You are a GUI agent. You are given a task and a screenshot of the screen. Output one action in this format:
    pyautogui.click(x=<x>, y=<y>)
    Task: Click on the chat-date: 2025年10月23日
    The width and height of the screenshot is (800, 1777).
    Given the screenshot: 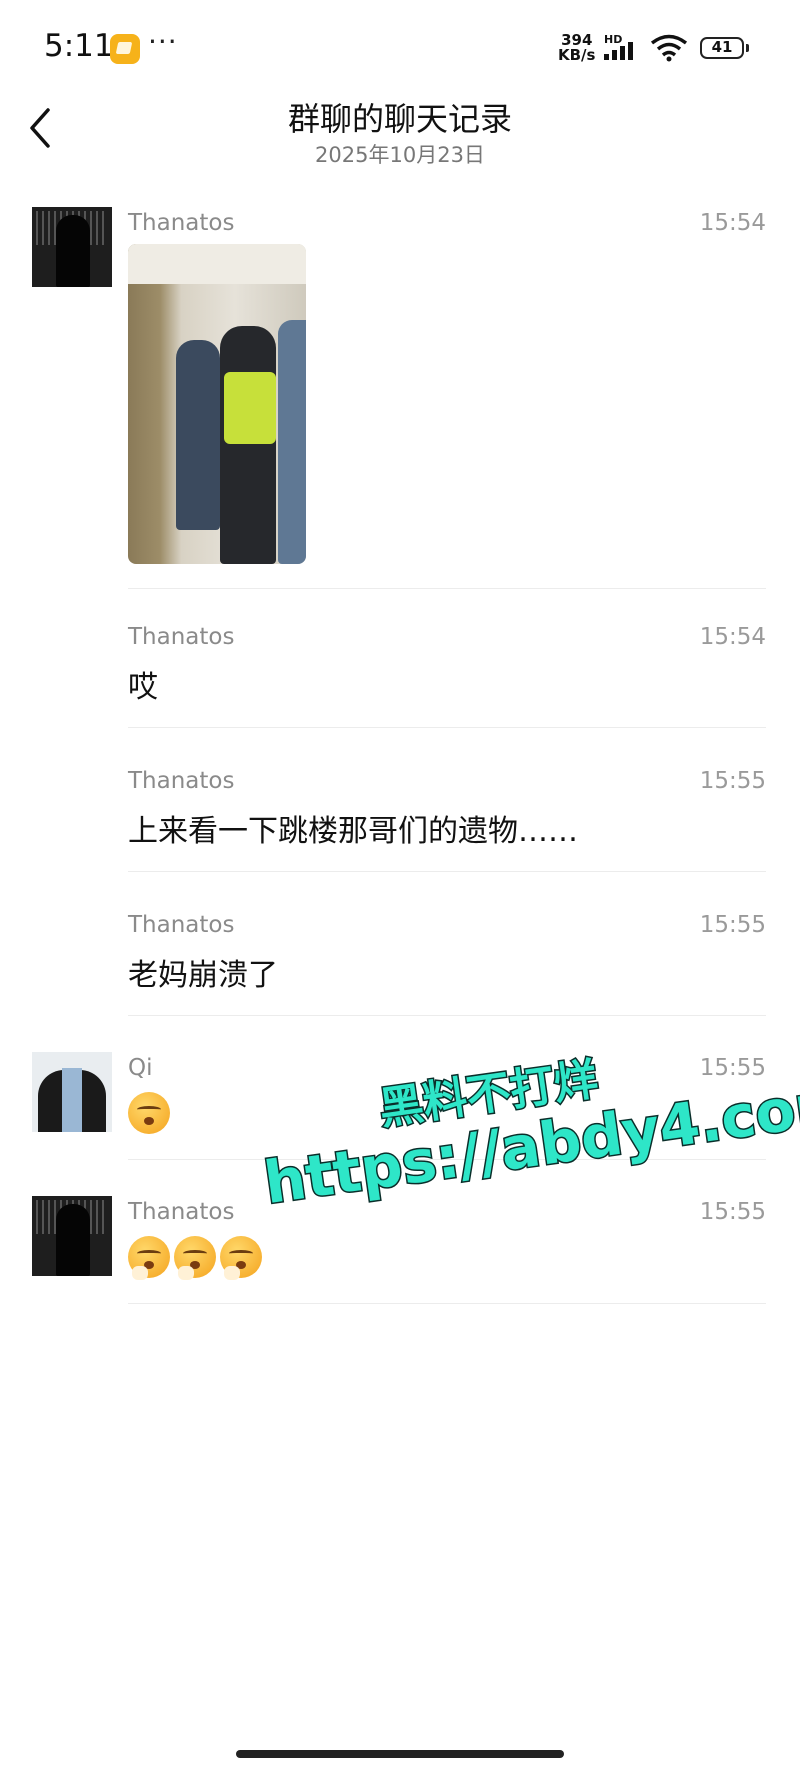 What is the action you would take?
    pyautogui.click(x=400, y=155)
    